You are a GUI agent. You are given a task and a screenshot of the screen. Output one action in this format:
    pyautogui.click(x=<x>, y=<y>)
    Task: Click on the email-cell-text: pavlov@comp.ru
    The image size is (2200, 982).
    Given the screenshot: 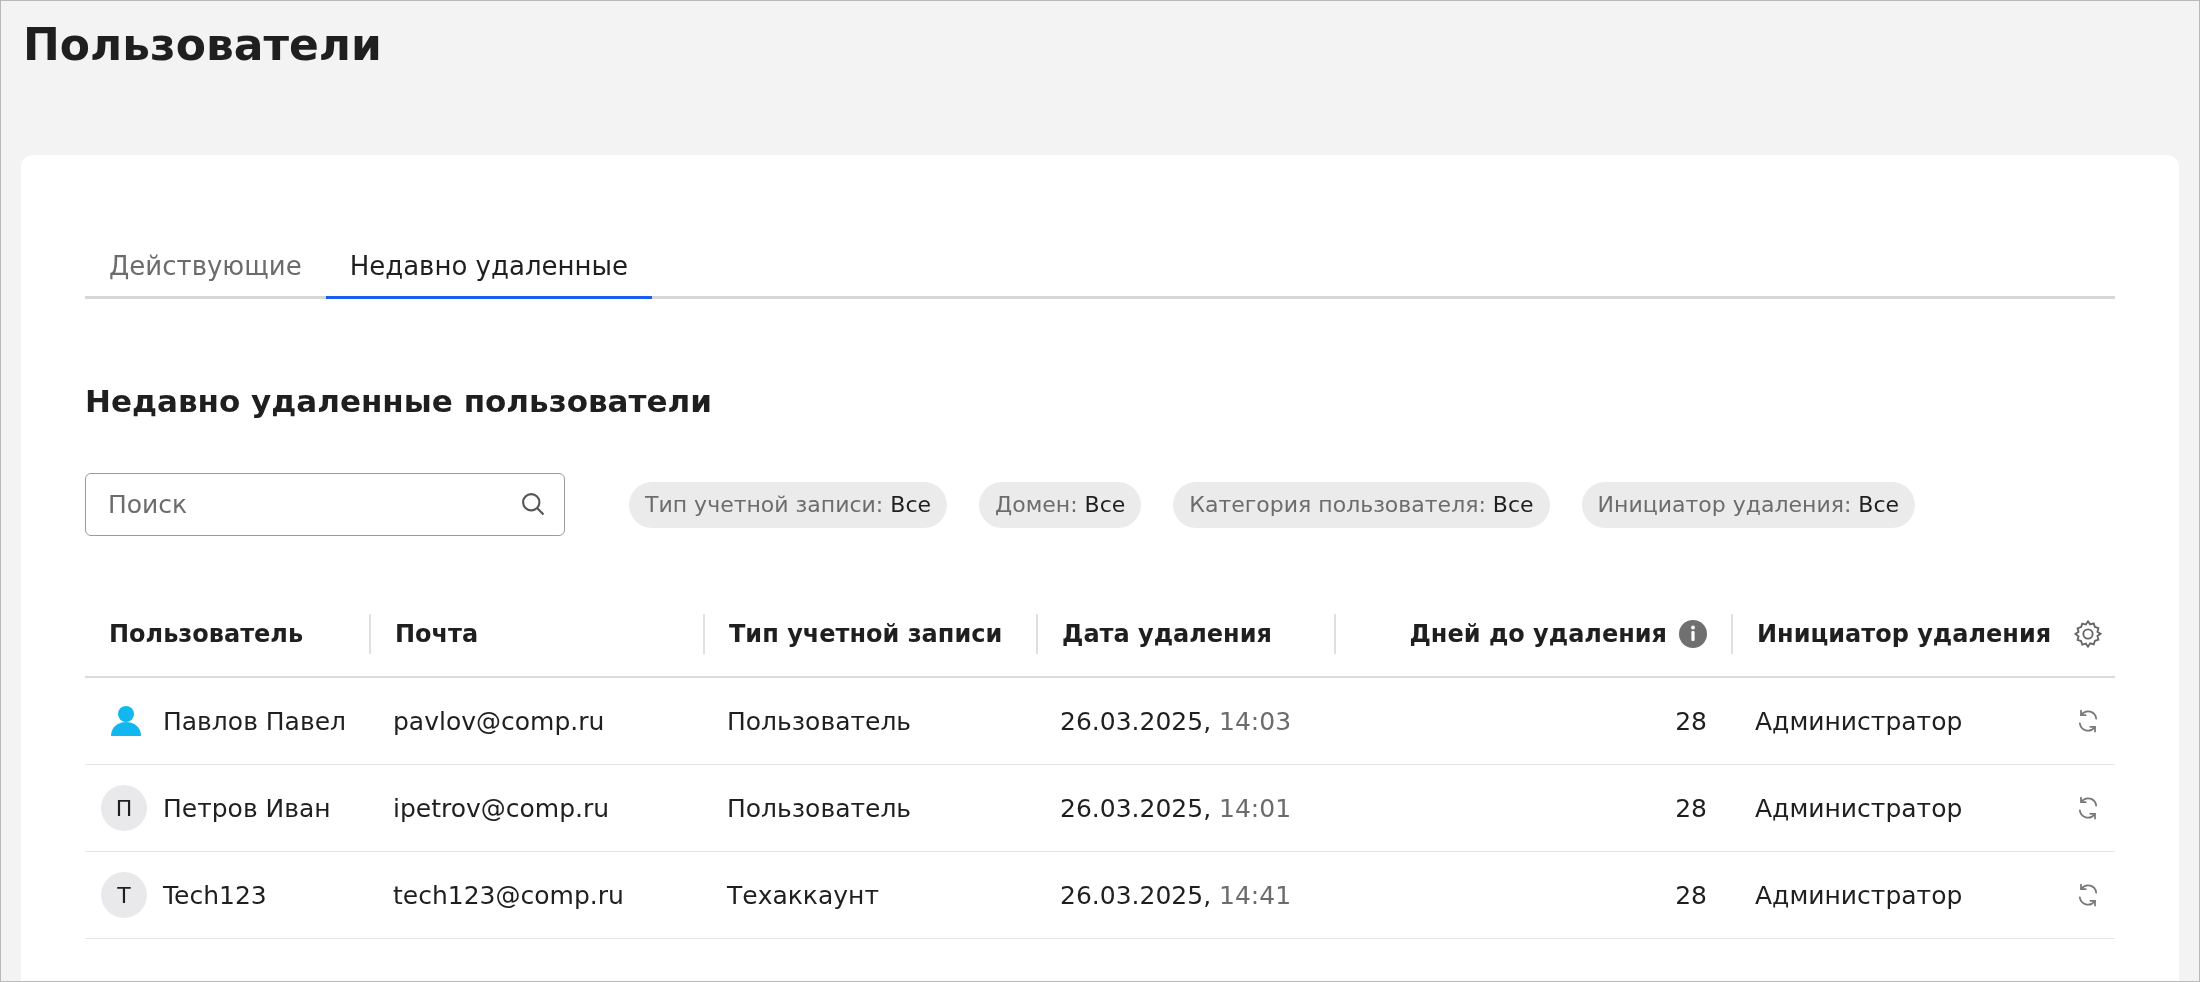 What is the action you would take?
    pyautogui.click(x=499, y=721)
    